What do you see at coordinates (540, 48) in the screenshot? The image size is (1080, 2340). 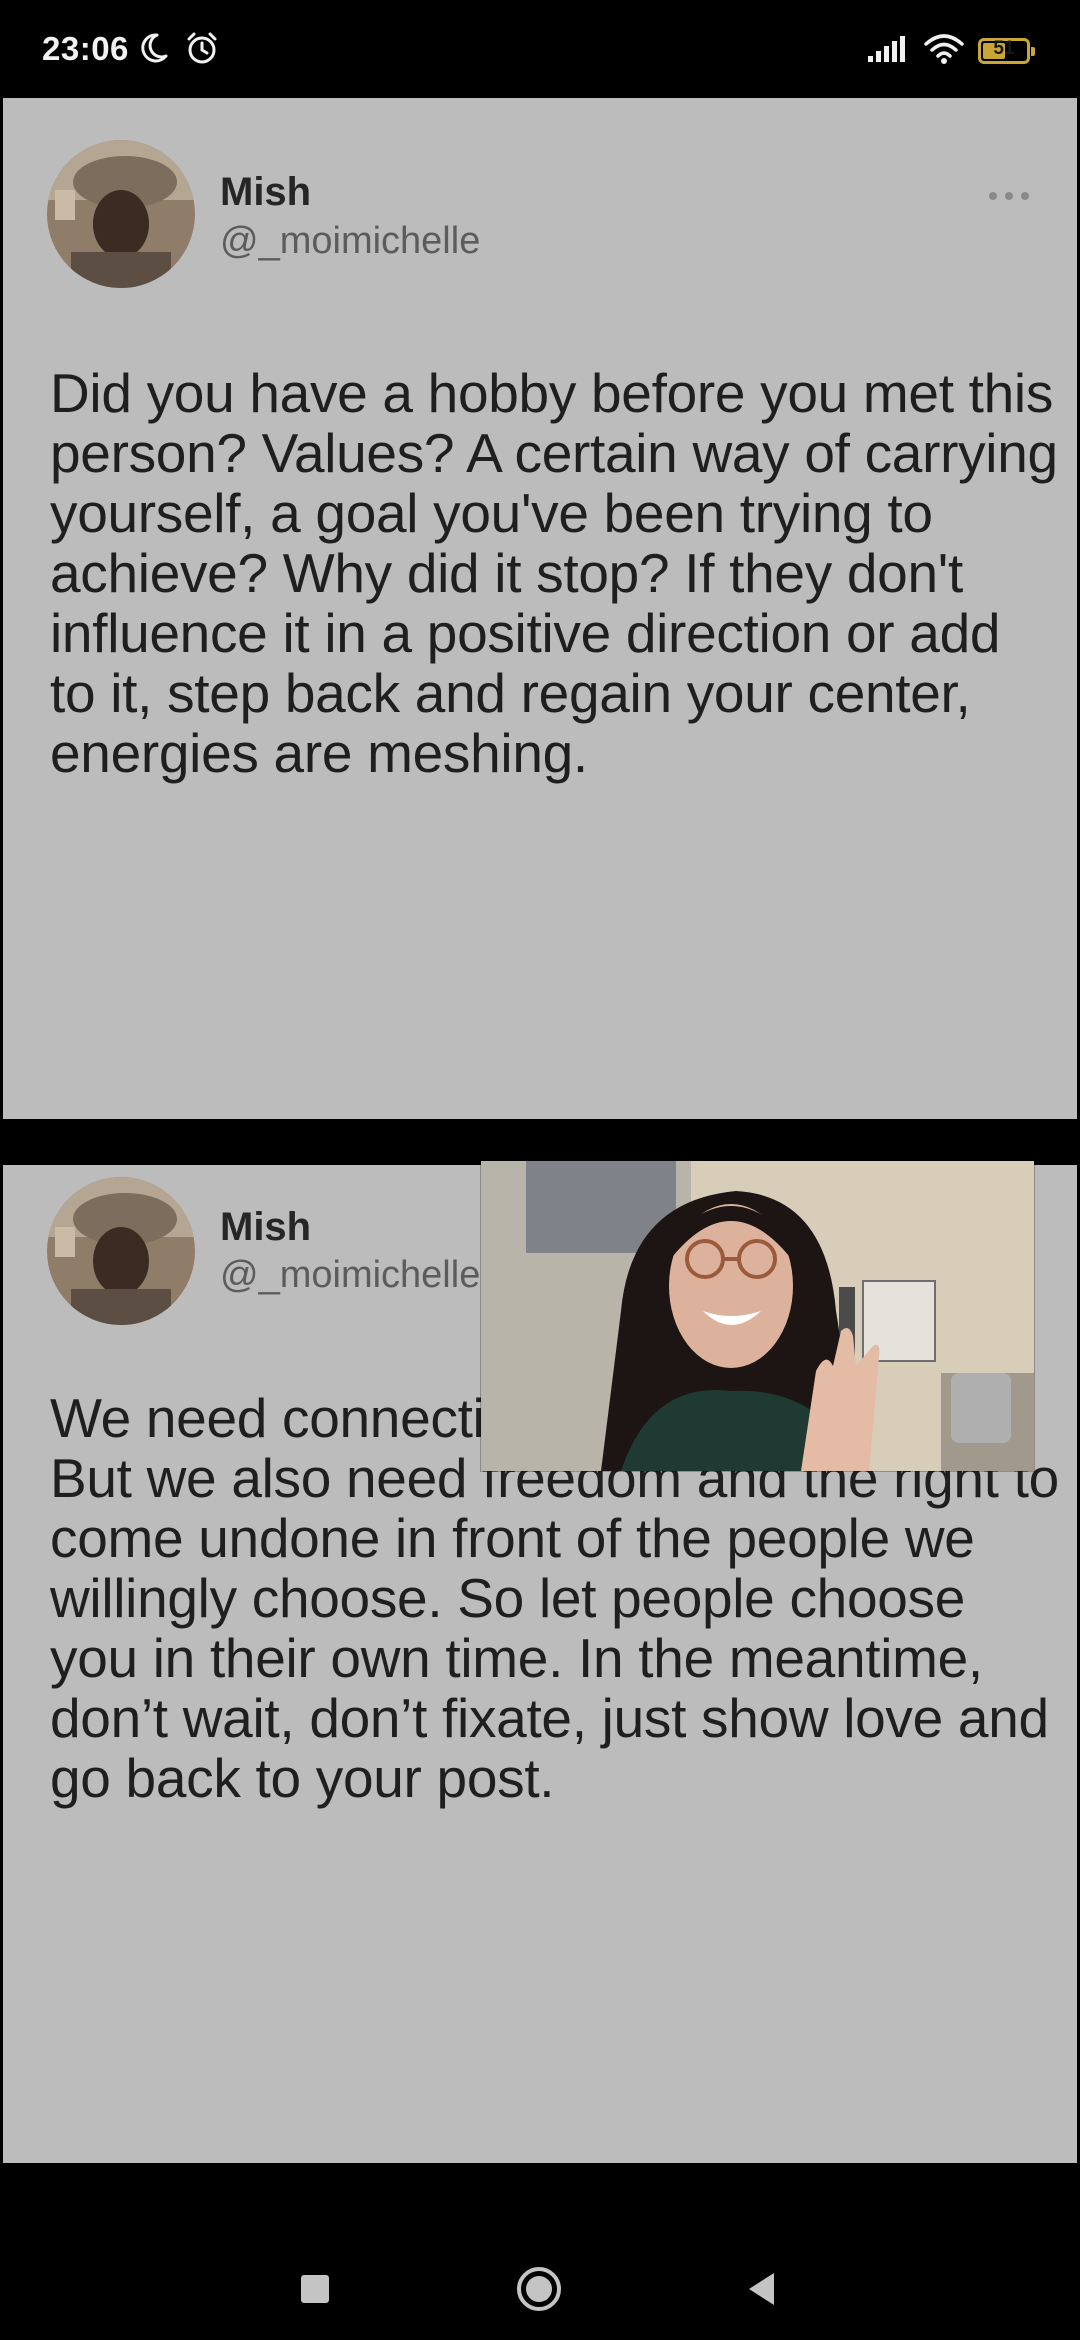 I see `status-bar: 23:06 51` at bounding box center [540, 48].